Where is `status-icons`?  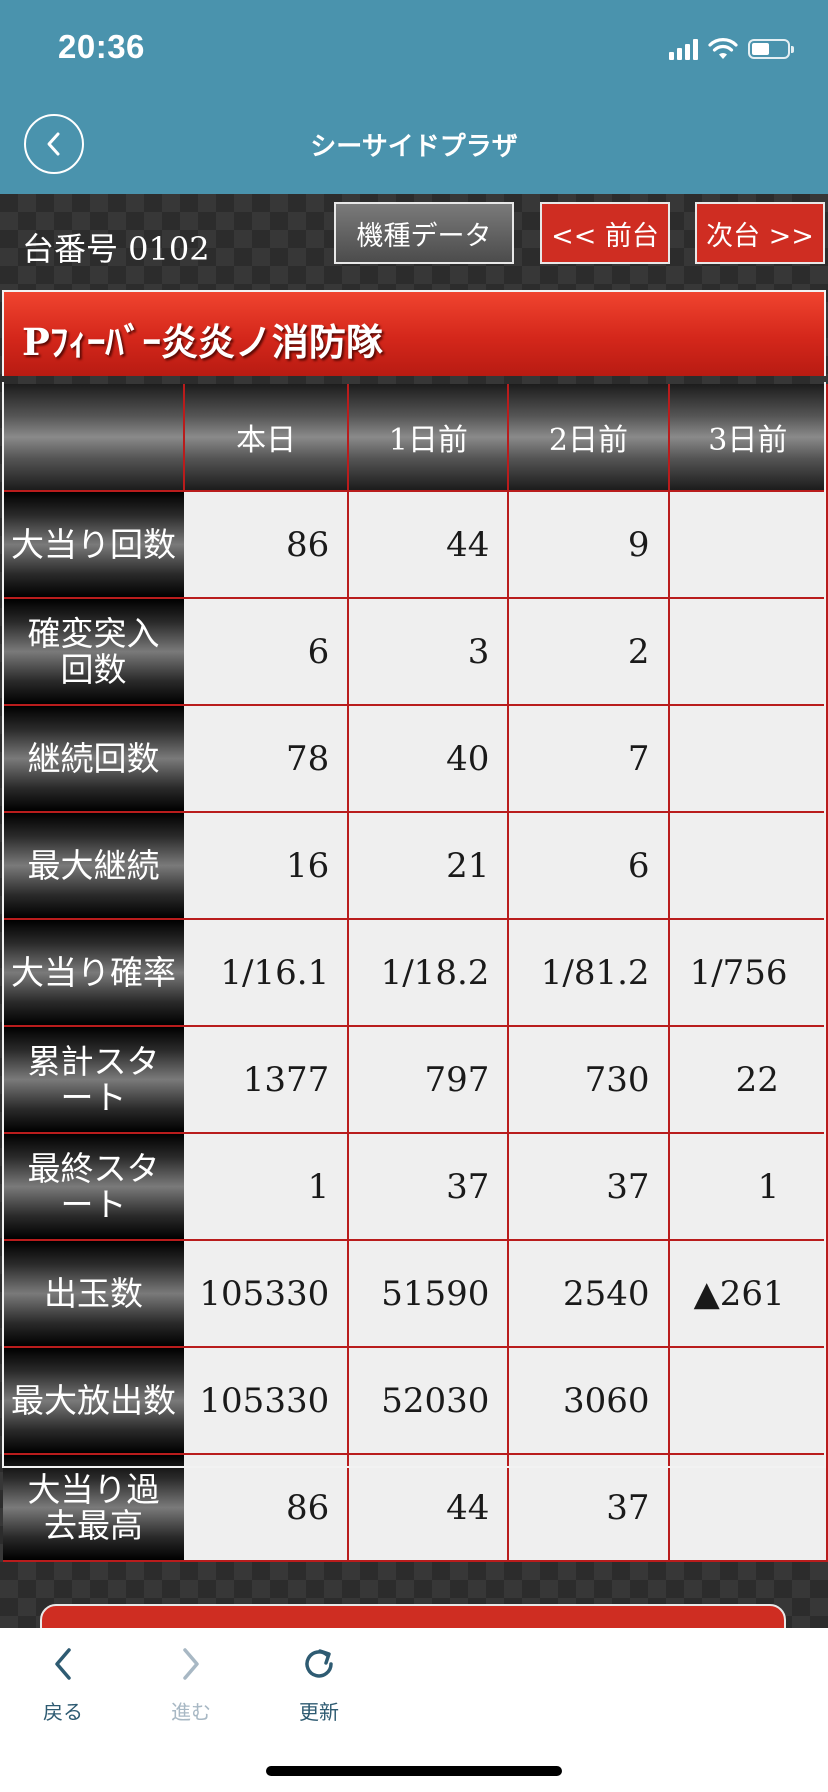 status-icons is located at coordinates (731, 49).